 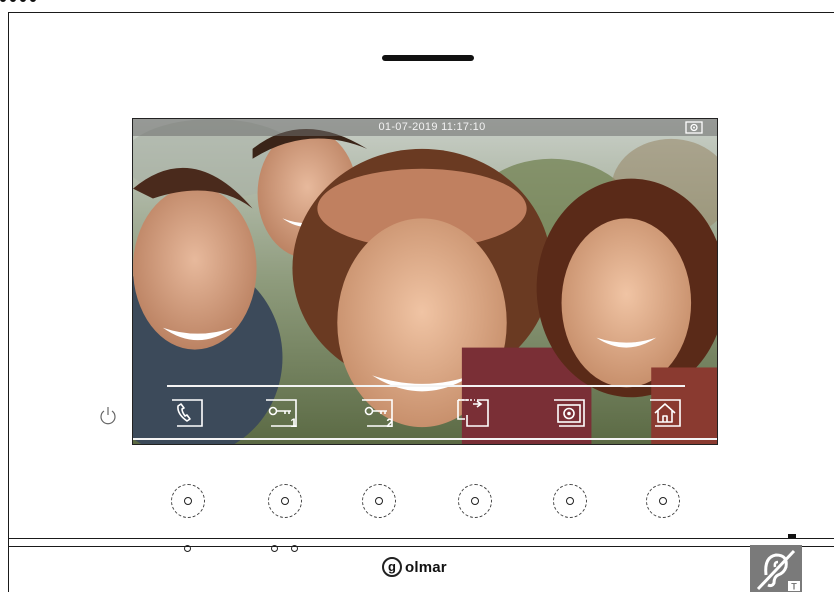 I want to click on speaker-slot, so click(x=428, y=58).